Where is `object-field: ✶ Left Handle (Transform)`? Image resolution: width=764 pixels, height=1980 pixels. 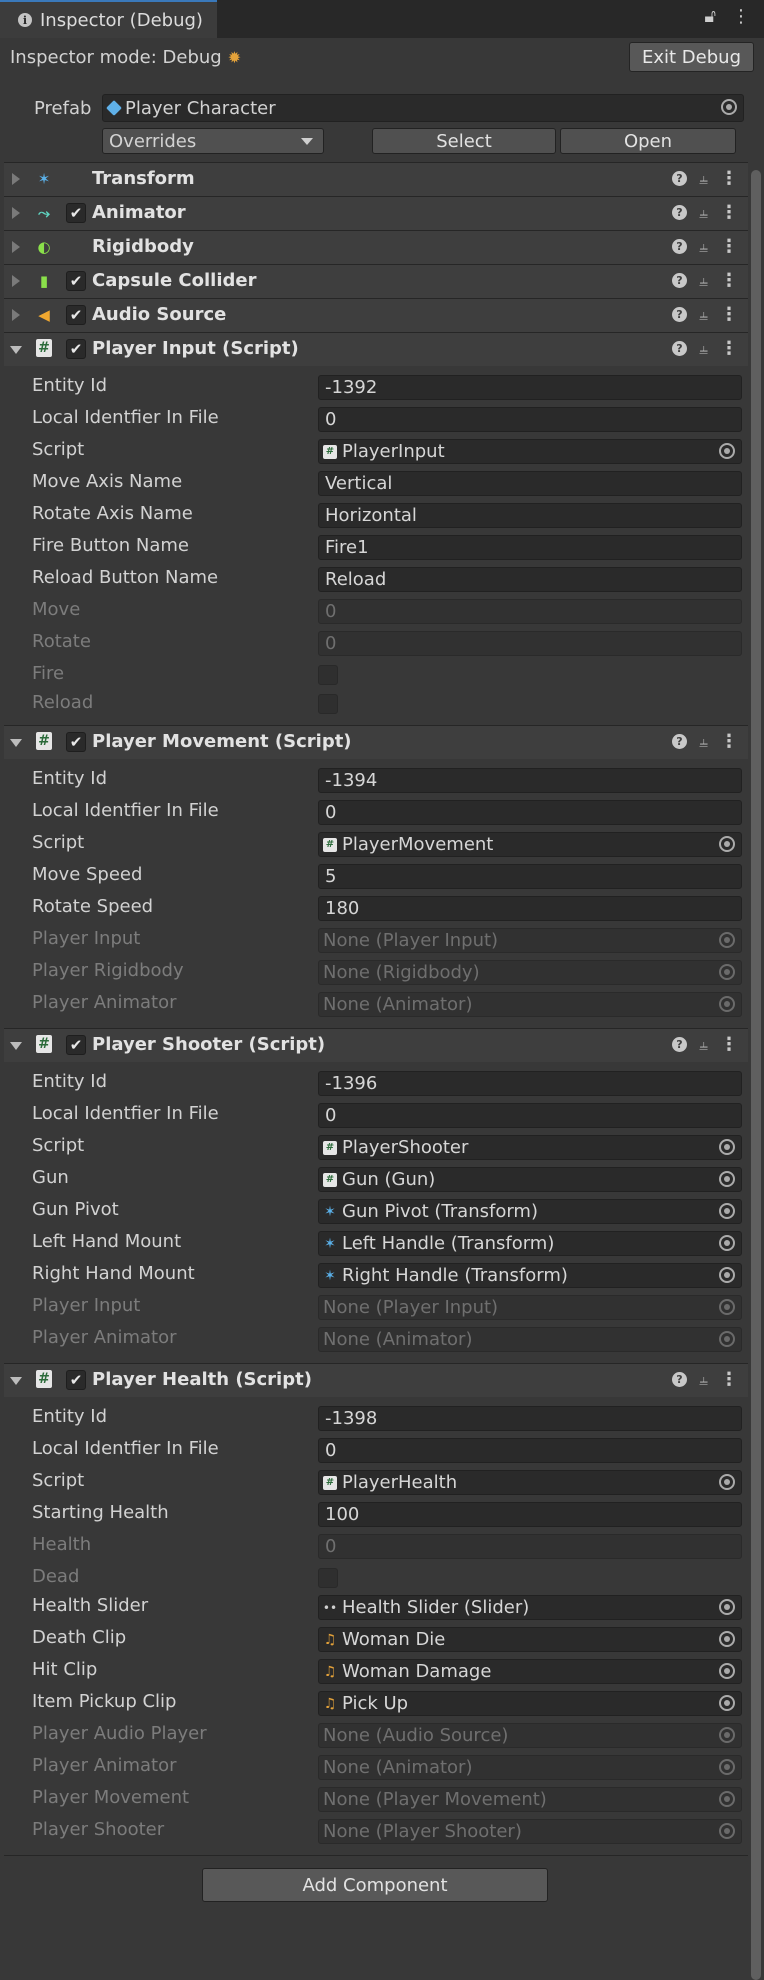
object-field: ✶ Left Handle (Transform) is located at coordinates (530, 1243).